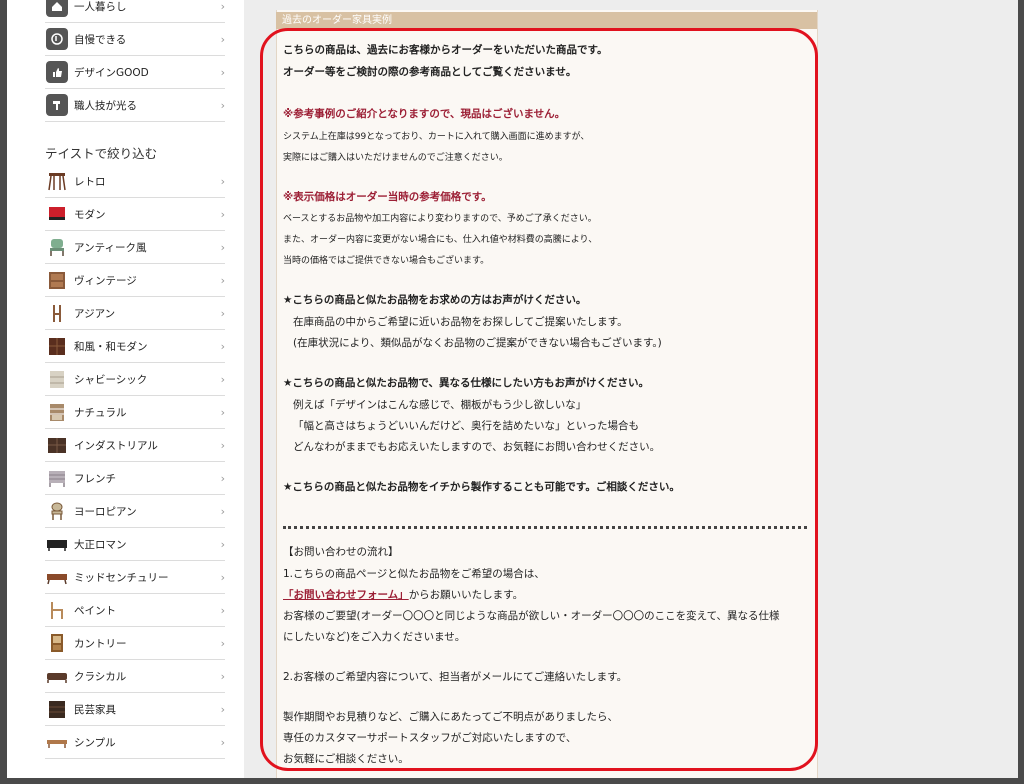 The width and height of the screenshot is (1024, 784). I want to click on flow-contact-line: 「お問い合わせフォーム」からお願いいたします。, so click(403, 595).